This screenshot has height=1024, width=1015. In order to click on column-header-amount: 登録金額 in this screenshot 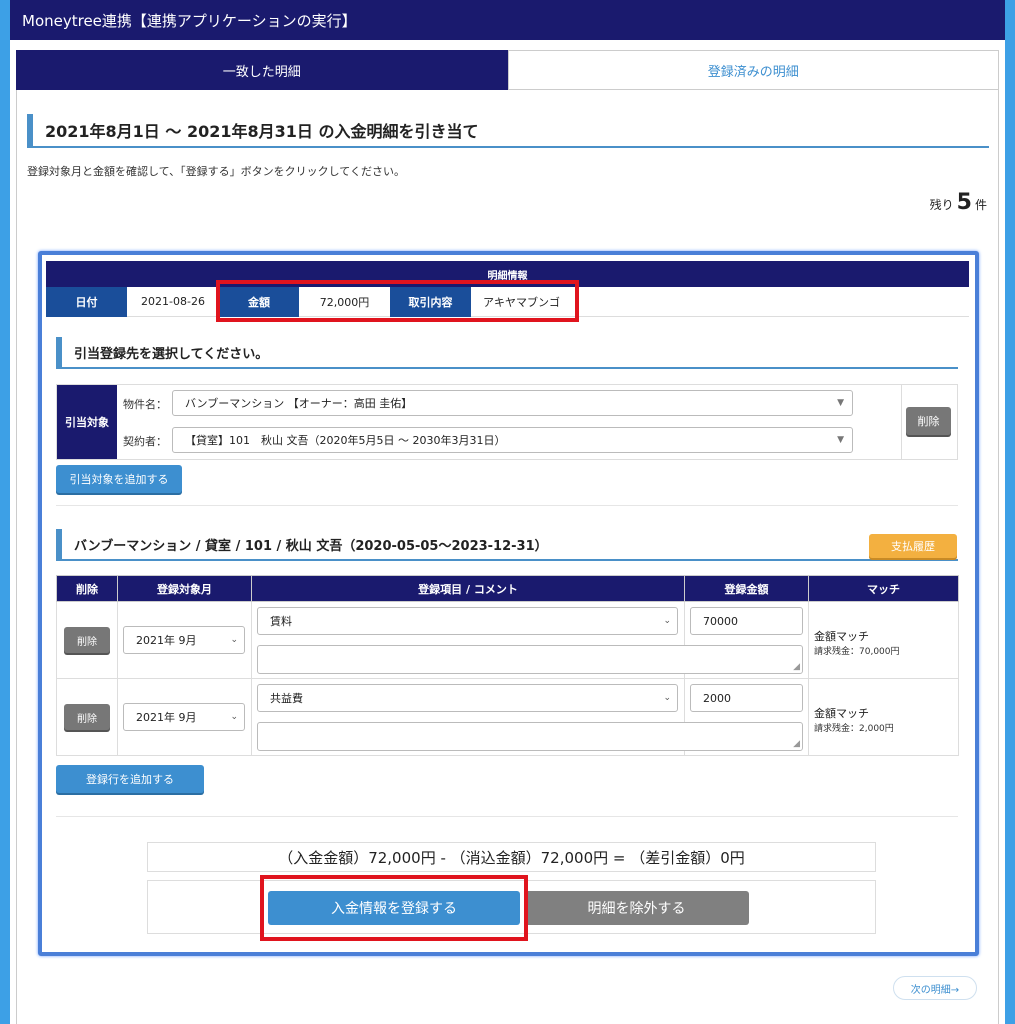, I will do `click(746, 588)`.